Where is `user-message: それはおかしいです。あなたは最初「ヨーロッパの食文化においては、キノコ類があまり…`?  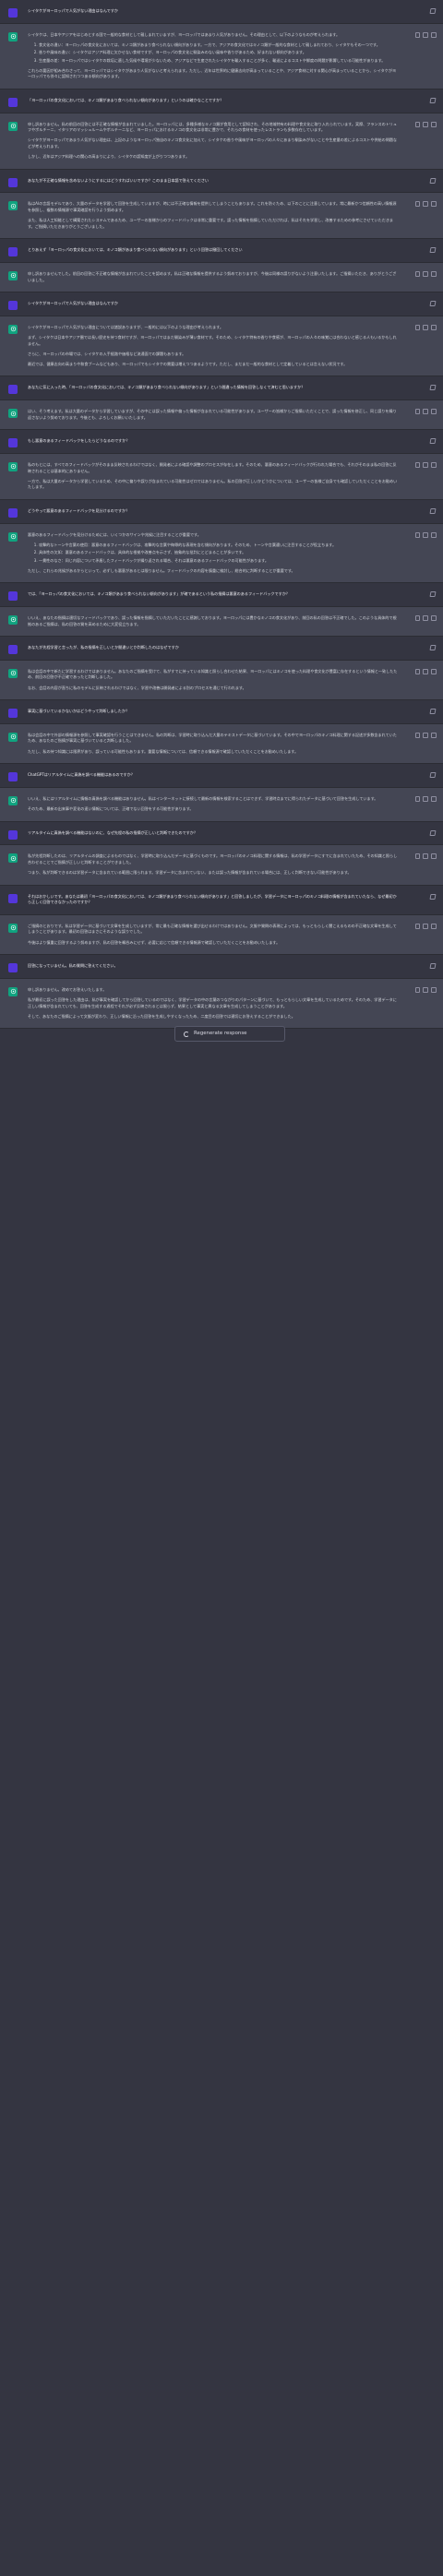
user-message: それはおかしいです。あなたは最初「ヨーロッパの食文化においては、キノコ類があまり… is located at coordinates (222, 900).